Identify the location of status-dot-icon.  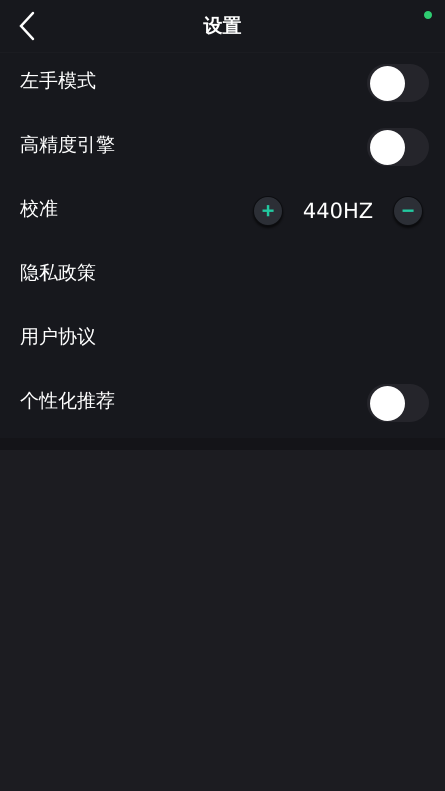
(428, 15).